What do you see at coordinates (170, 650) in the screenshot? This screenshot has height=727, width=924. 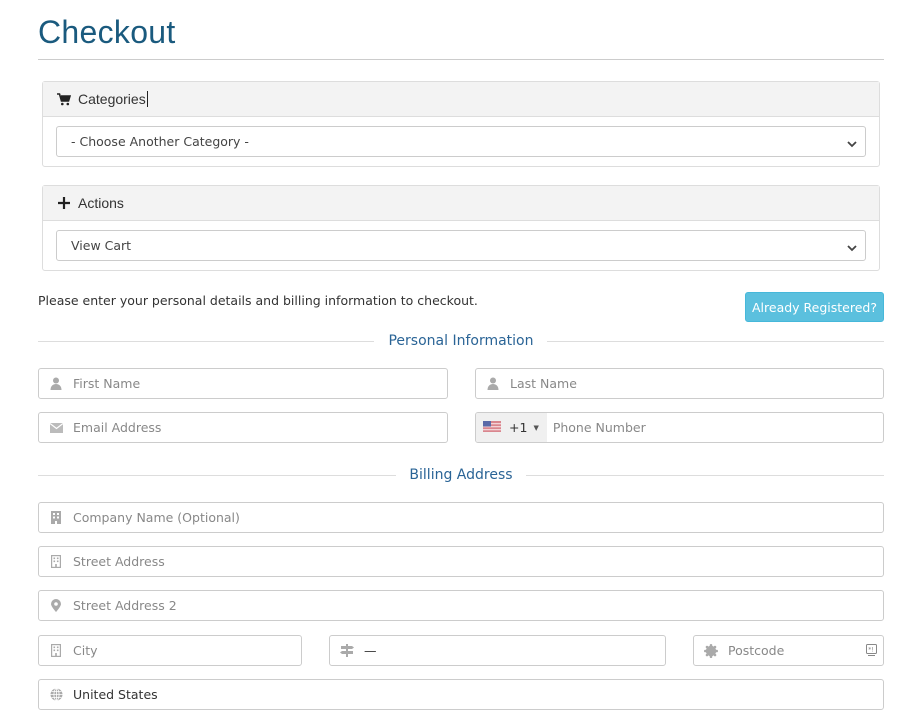 I see `city-field: City` at bounding box center [170, 650].